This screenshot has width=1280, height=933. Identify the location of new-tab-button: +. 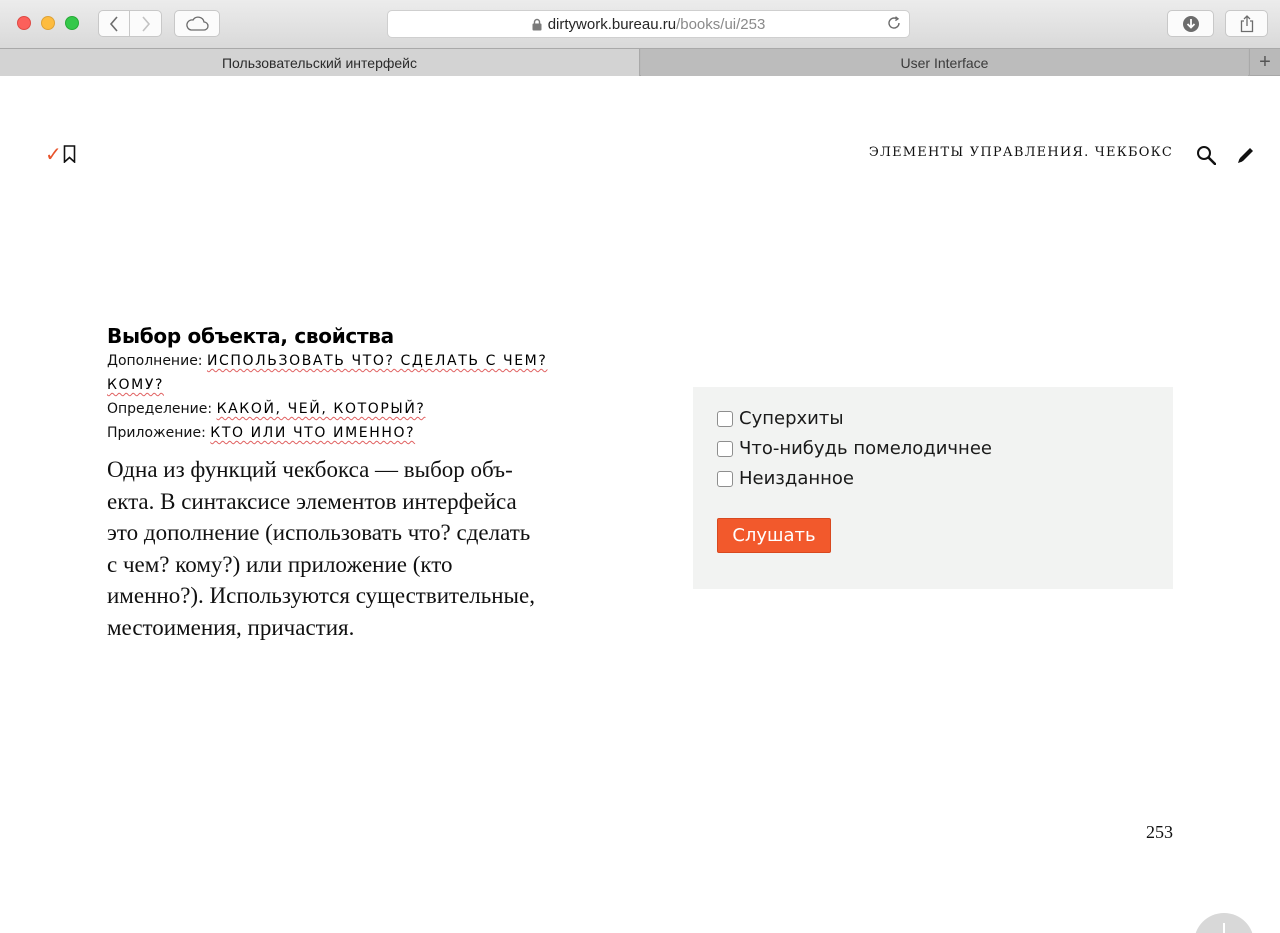
(1264, 62).